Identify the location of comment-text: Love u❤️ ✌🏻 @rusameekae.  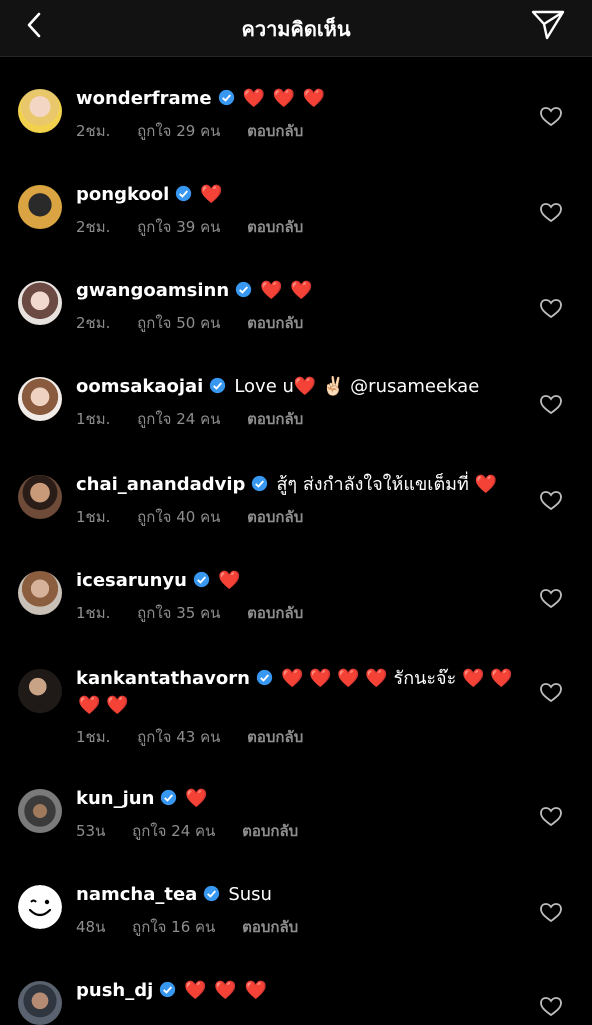
(357, 386).